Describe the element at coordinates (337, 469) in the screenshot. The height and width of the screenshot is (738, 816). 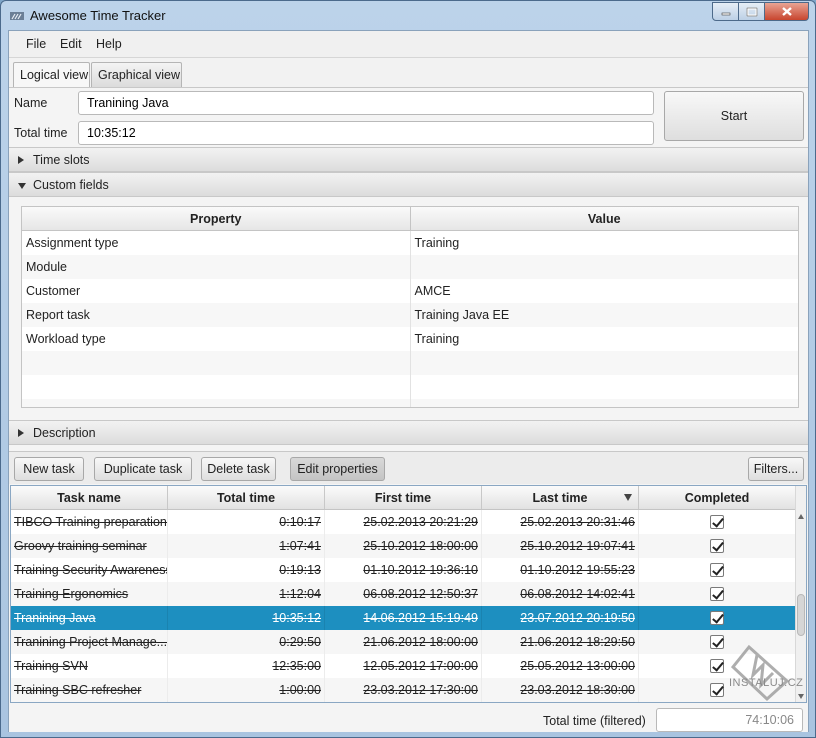
I see `edit-properties-button: Edit properties` at that location.